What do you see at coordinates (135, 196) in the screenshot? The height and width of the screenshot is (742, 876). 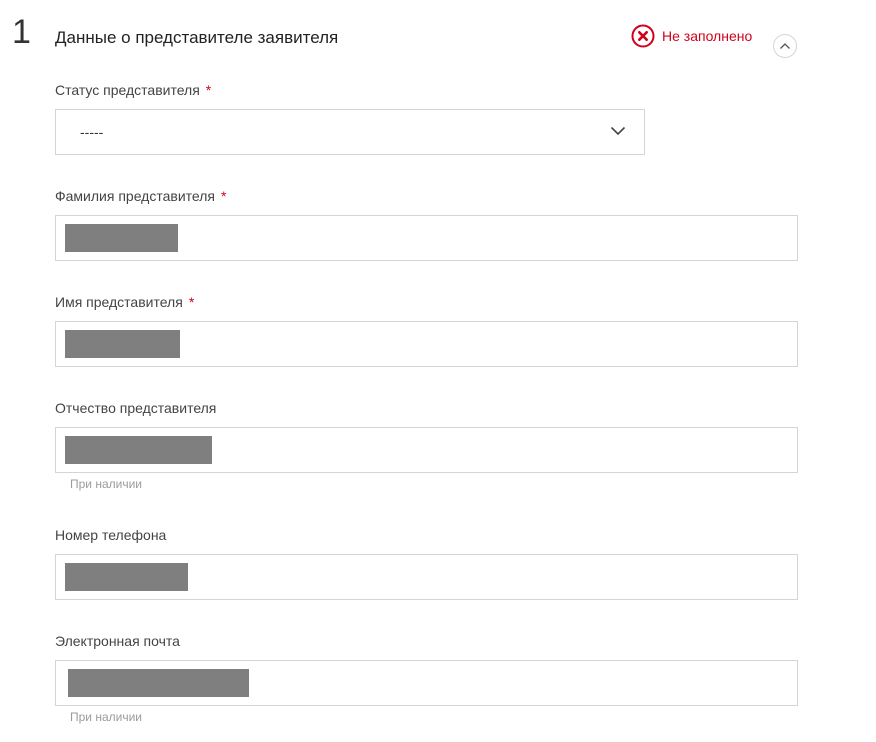 I see `last-name-label-text: Фамилия представителя` at bounding box center [135, 196].